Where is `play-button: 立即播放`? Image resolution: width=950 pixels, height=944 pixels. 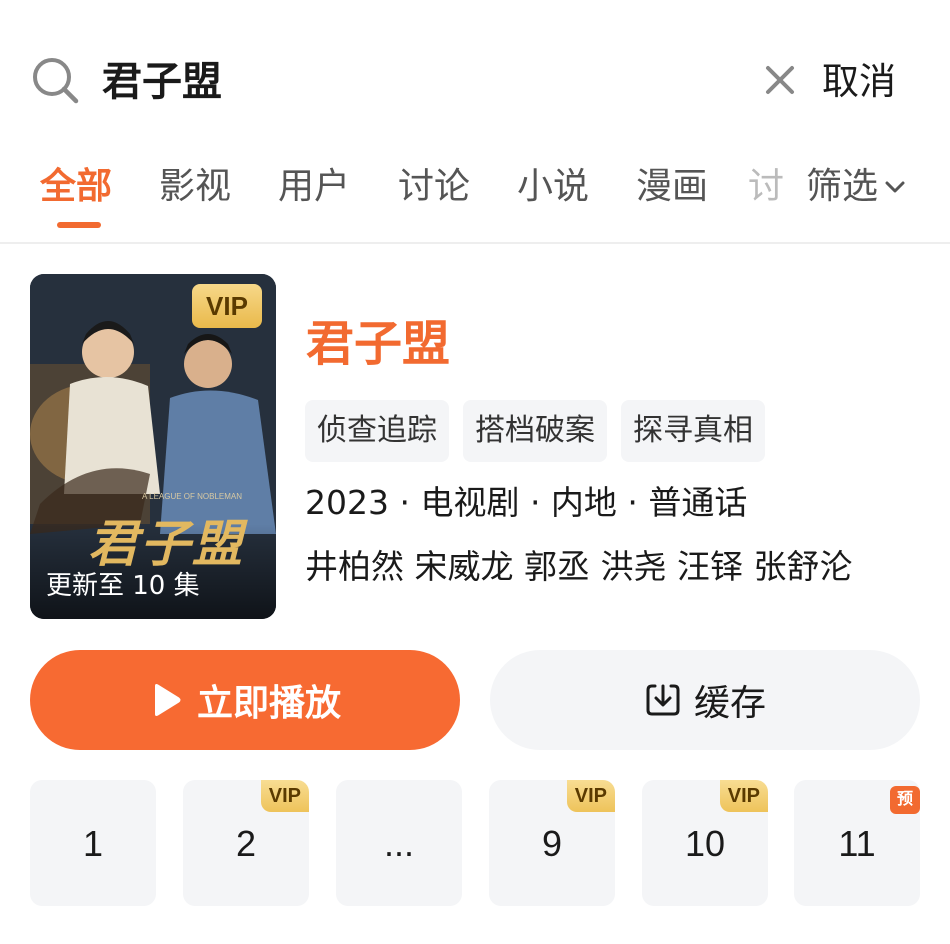 play-button: 立即播放 is located at coordinates (245, 700).